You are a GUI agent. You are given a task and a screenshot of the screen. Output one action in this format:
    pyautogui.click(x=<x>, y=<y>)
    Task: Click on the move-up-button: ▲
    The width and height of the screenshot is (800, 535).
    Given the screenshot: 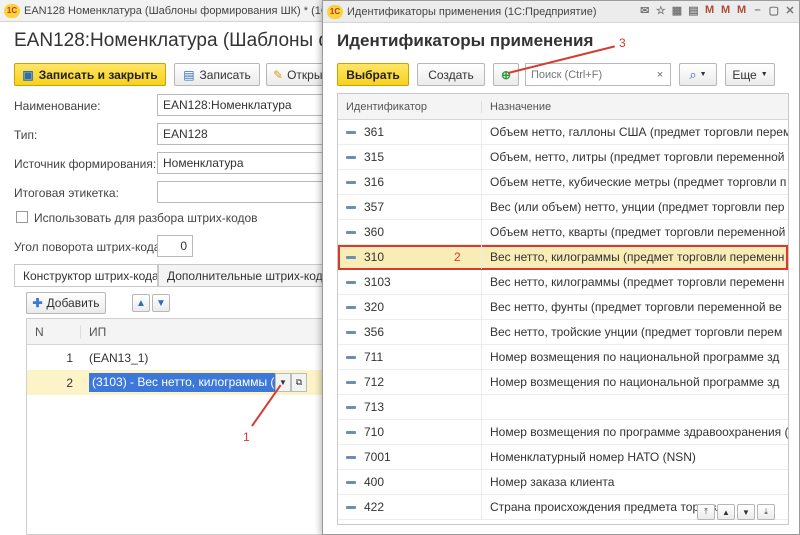 What is the action you would take?
    pyautogui.click(x=141, y=303)
    